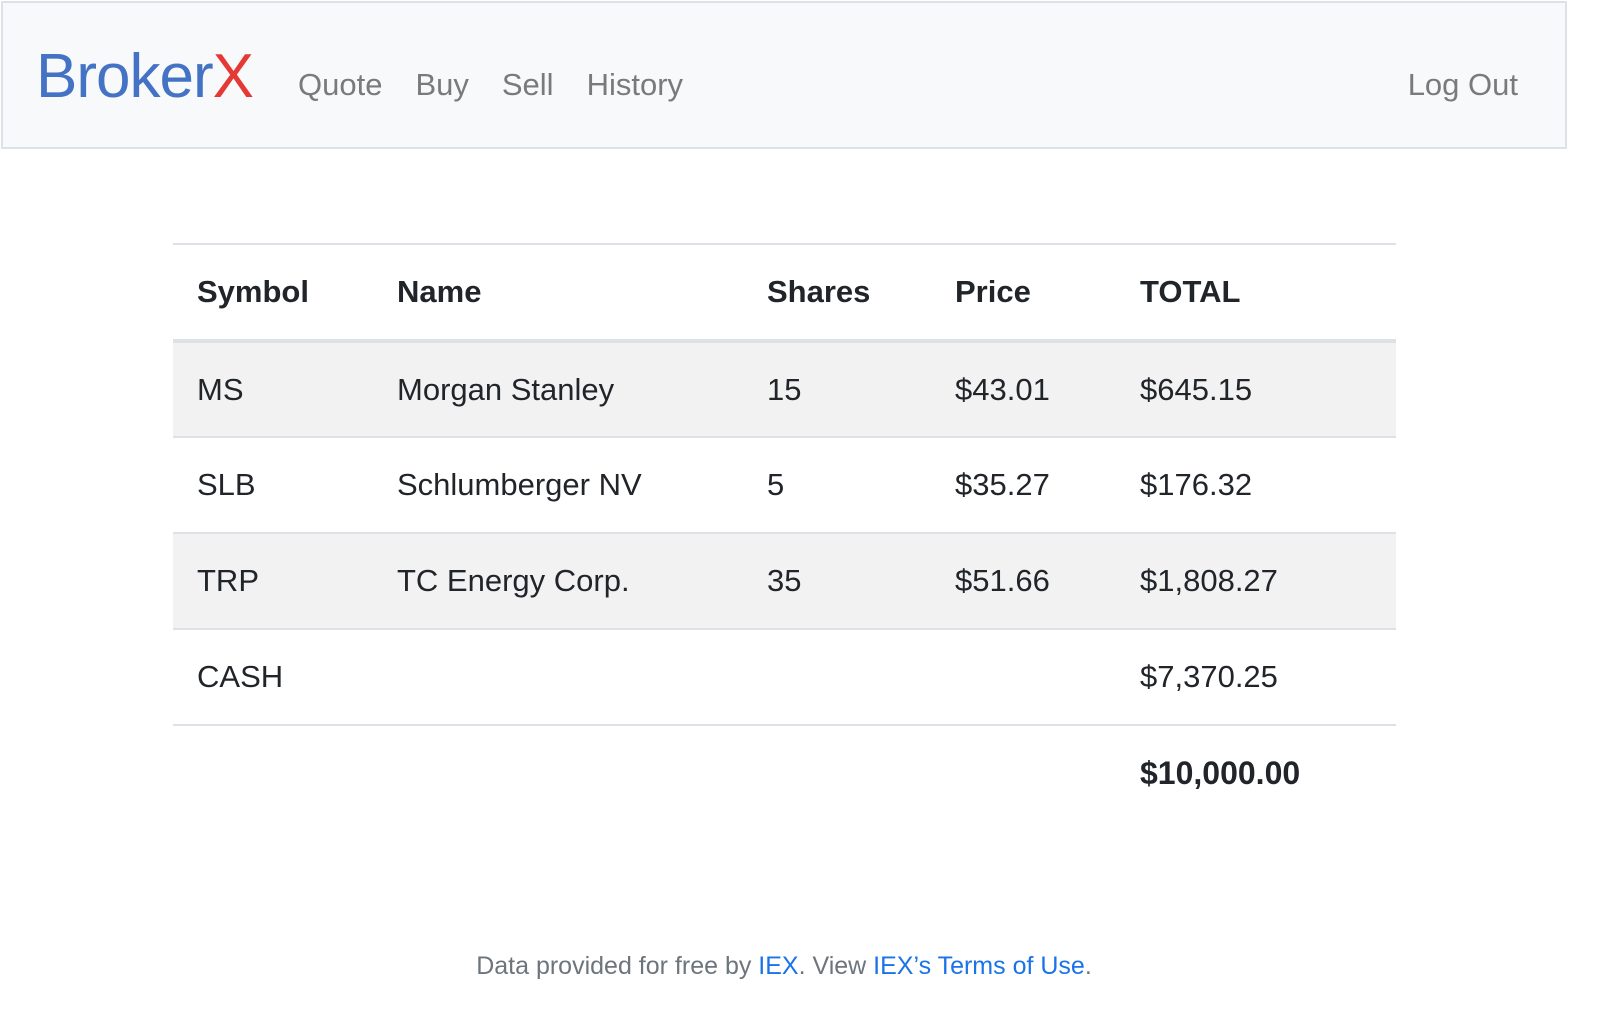 The width and height of the screenshot is (1600, 1015). Describe the element at coordinates (837, 484) in the screenshot. I see `cell-shares: 5` at that location.